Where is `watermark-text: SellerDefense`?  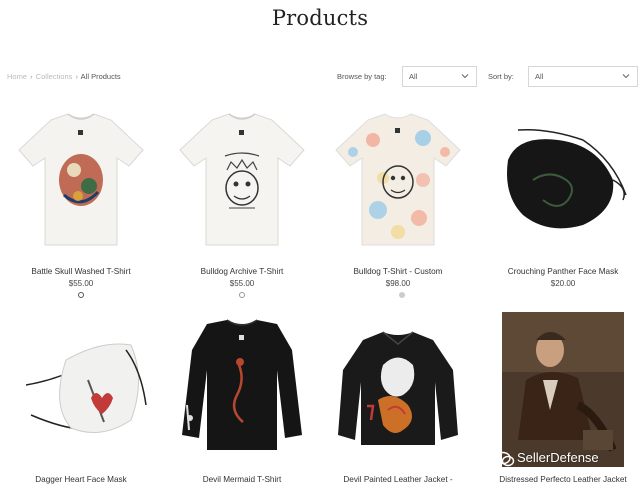 watermark-text: SellerDefense is located at coordinates (558, 457).